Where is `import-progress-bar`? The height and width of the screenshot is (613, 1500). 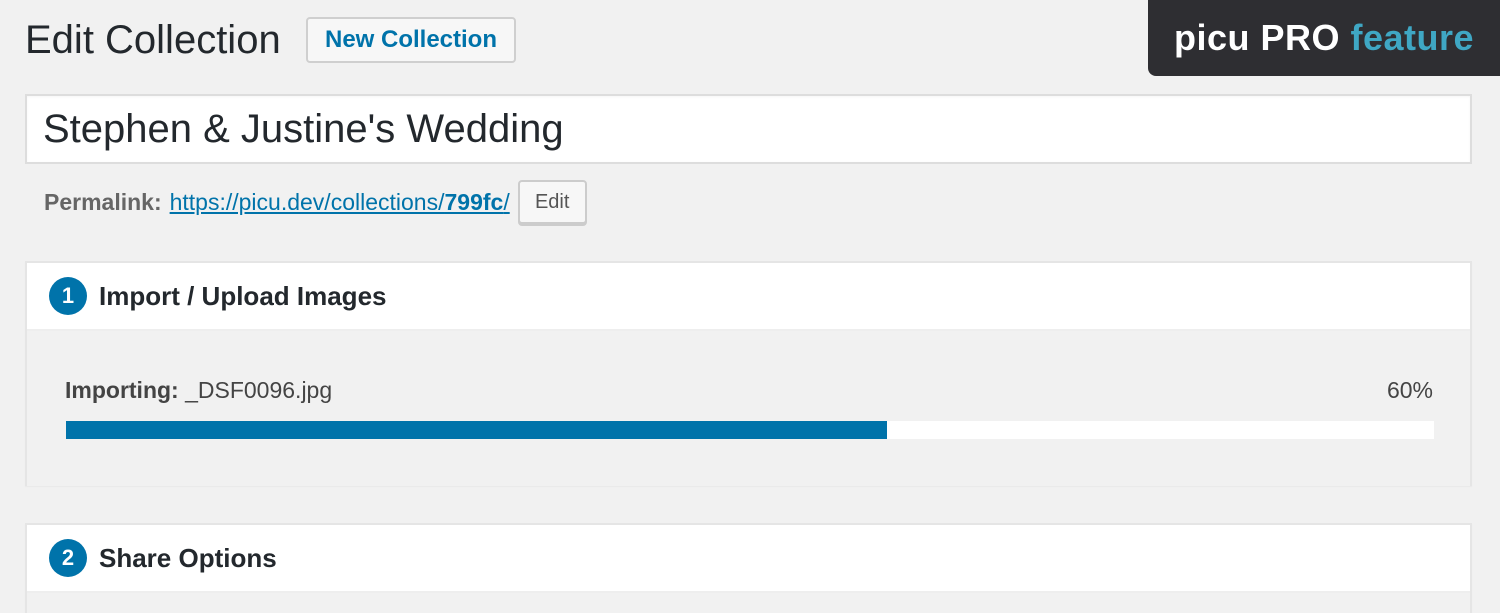
import-progress-bar is located at coordinates (750, 430).